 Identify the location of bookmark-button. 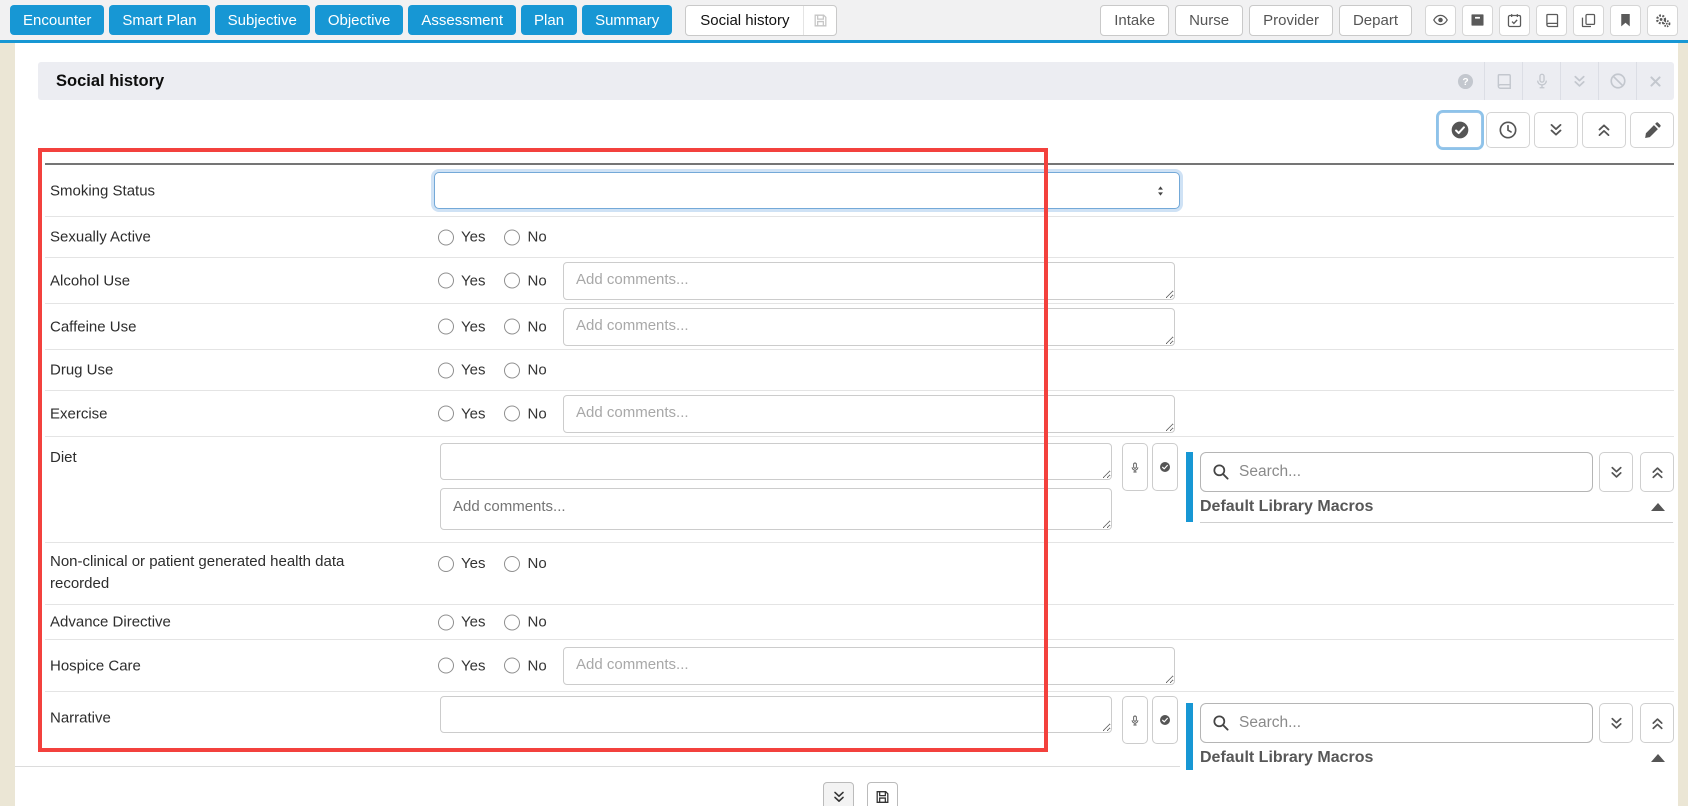
(1625, 20).